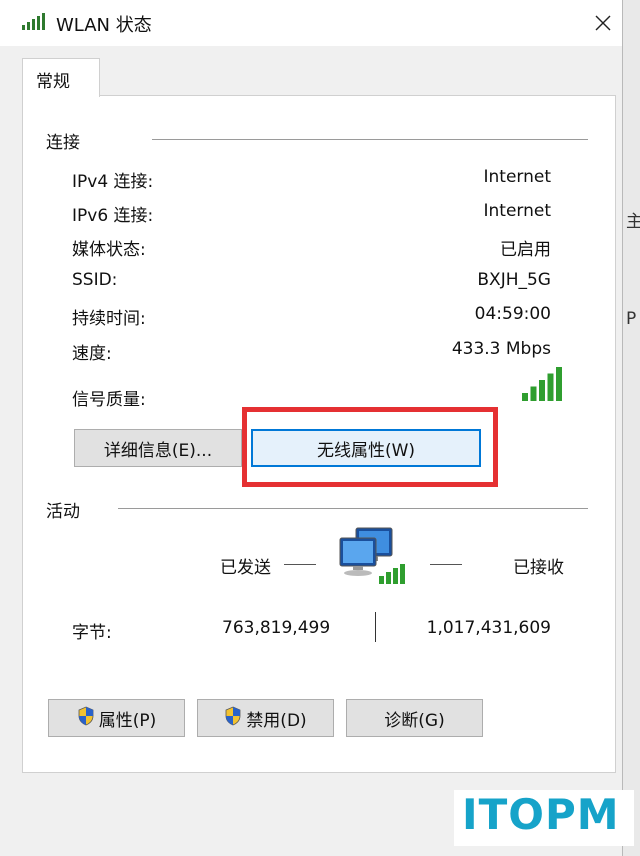 This screenshot has height=856, width=640. I want to click on close-icon, so click(603, 23).